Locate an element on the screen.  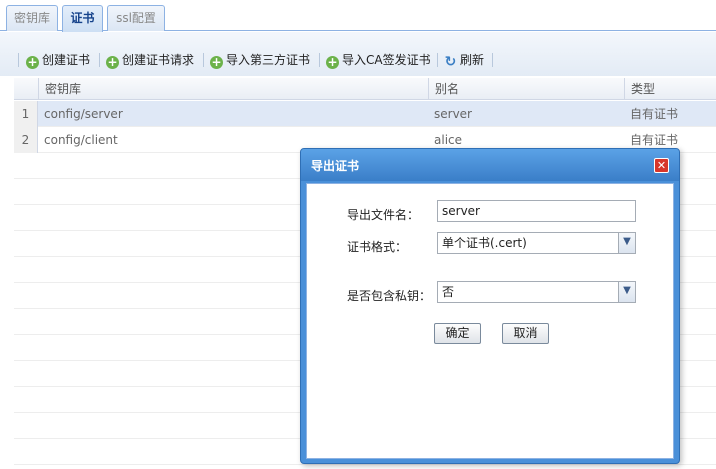
filename-label: 导出文件名： is located at coordinates (383, 215).